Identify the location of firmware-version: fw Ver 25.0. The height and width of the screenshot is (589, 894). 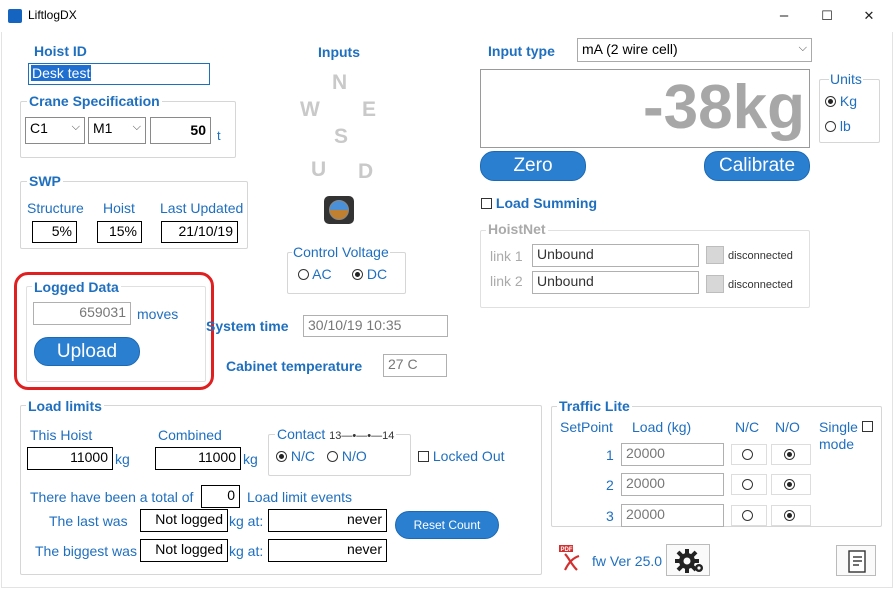
(627, 561).